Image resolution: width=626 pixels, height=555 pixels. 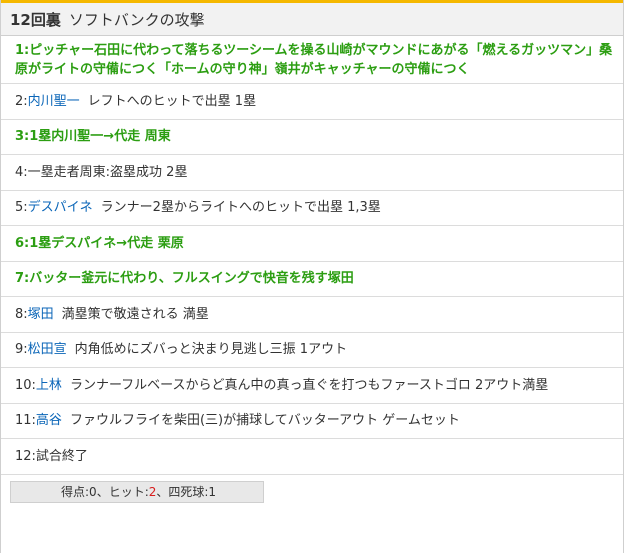 What do you see at coordinates (75, 491) in the screenshot?
I see `runs-label: 得点:` at bounding box center [75, 491].